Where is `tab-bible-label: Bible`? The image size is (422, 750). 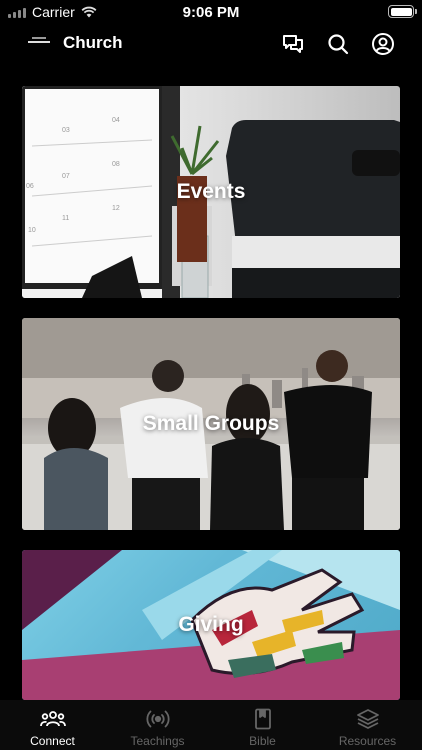
tab-bible-label: Bible is located at coordinates (262, 741).